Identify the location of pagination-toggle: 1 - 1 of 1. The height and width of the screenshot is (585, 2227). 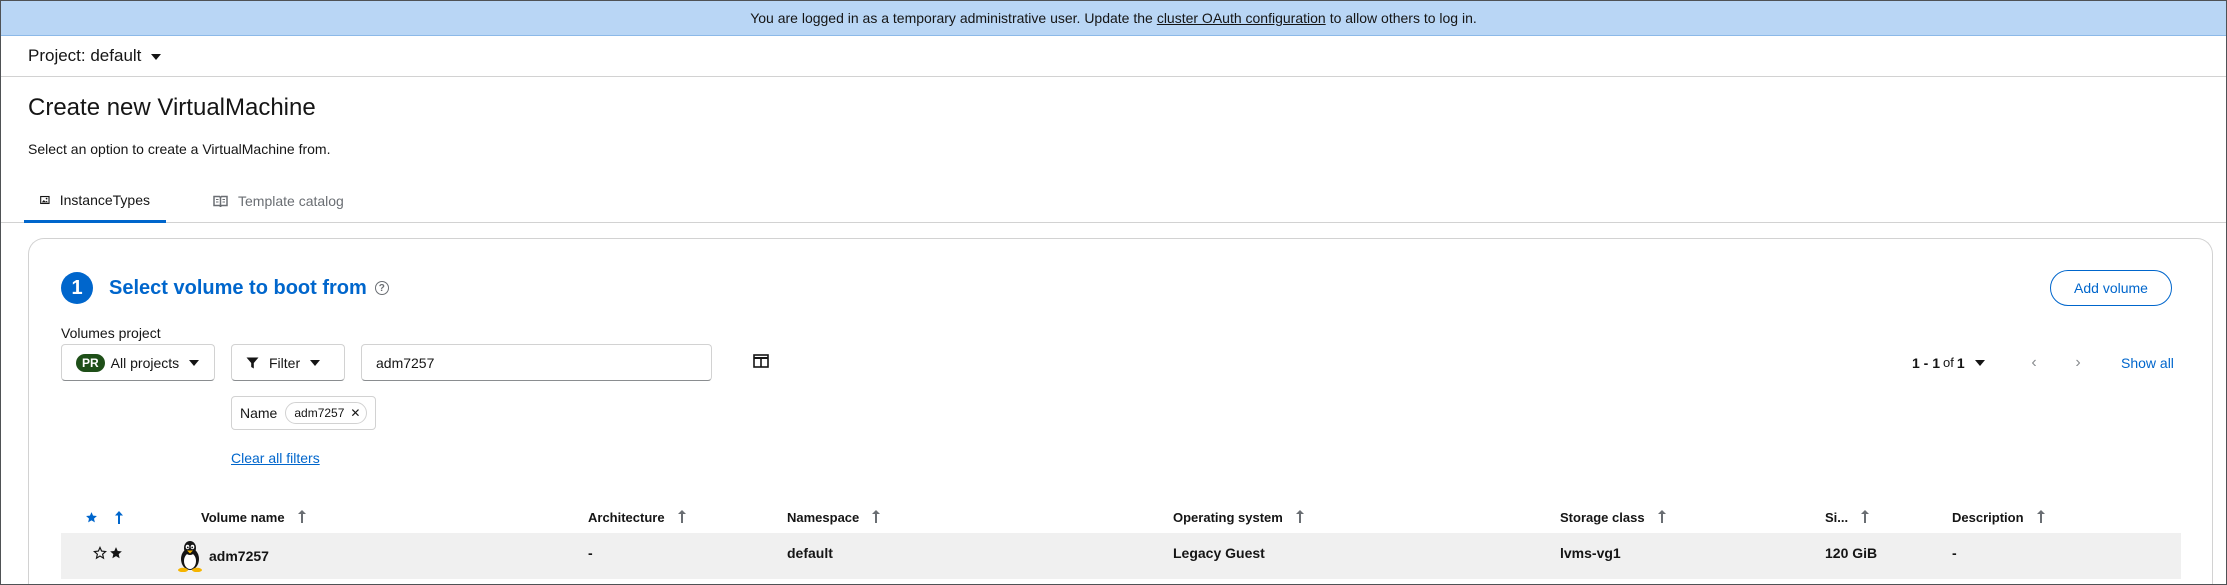
(1948, 362).